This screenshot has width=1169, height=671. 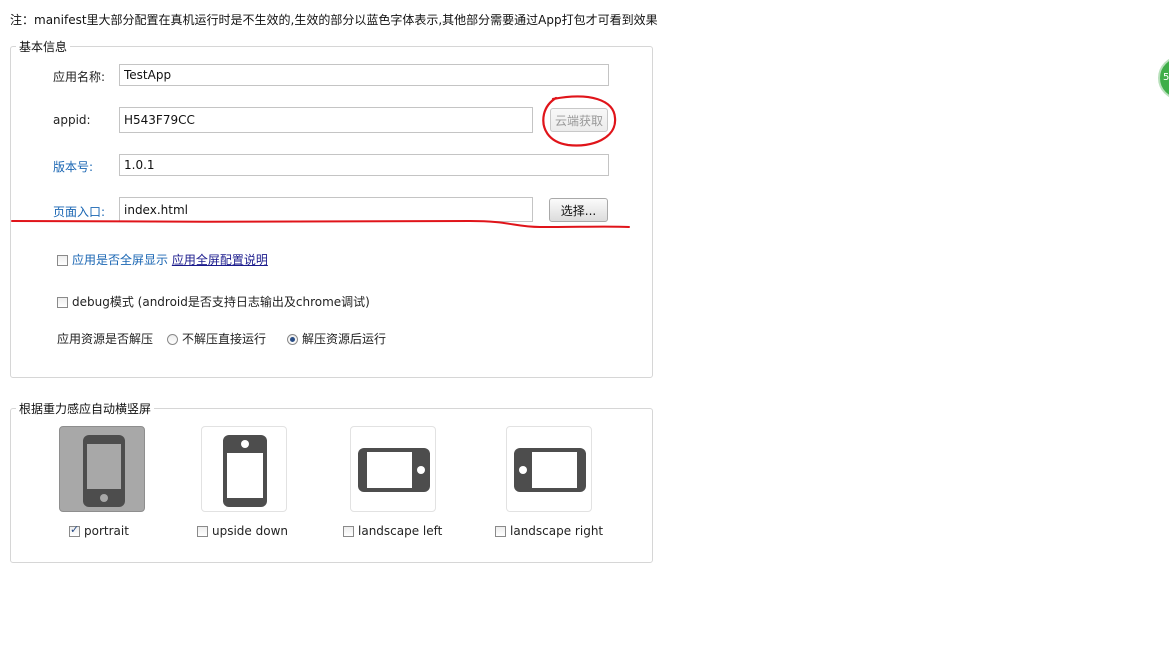 I want to click on entry-input, so click(x=326, y=209).